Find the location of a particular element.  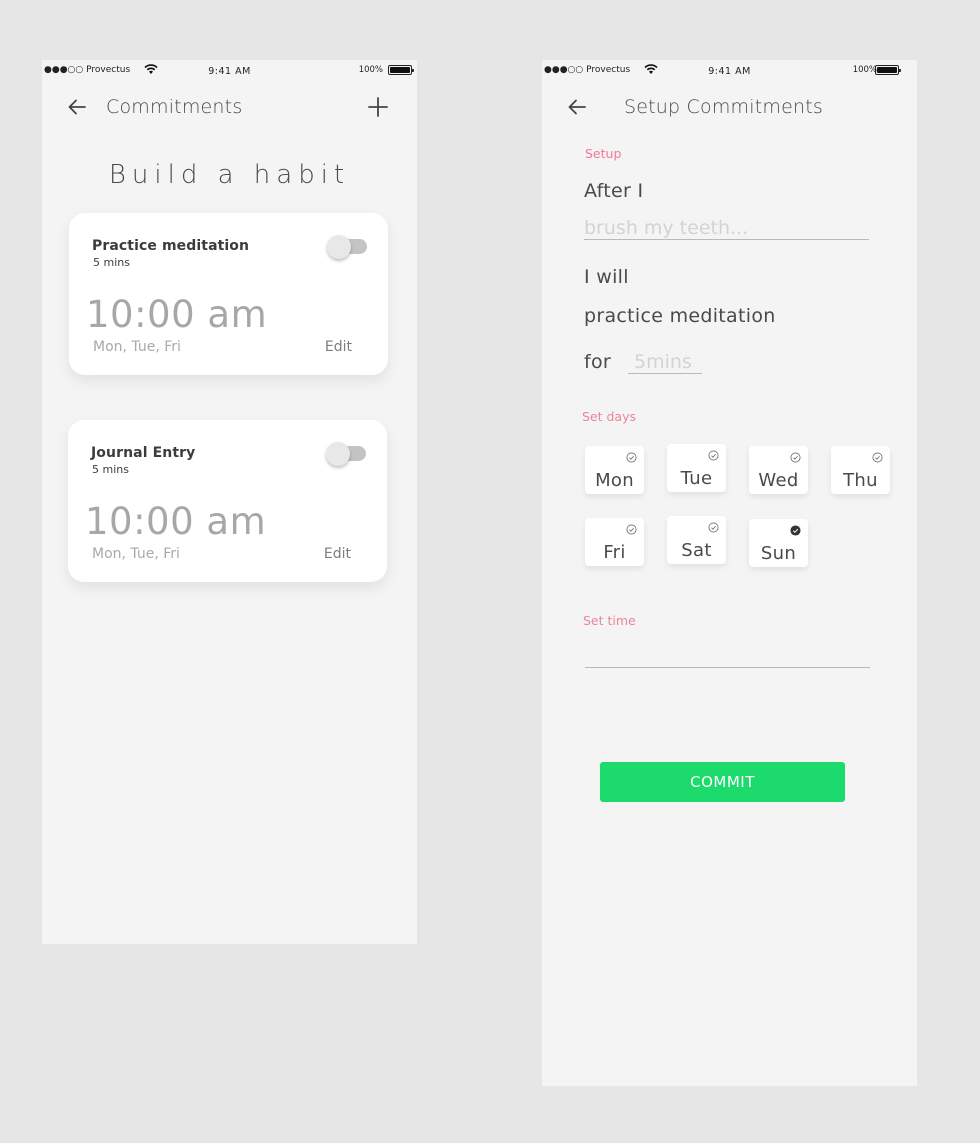

habit-name: Journal Entry is located at coordinates (143, 453).